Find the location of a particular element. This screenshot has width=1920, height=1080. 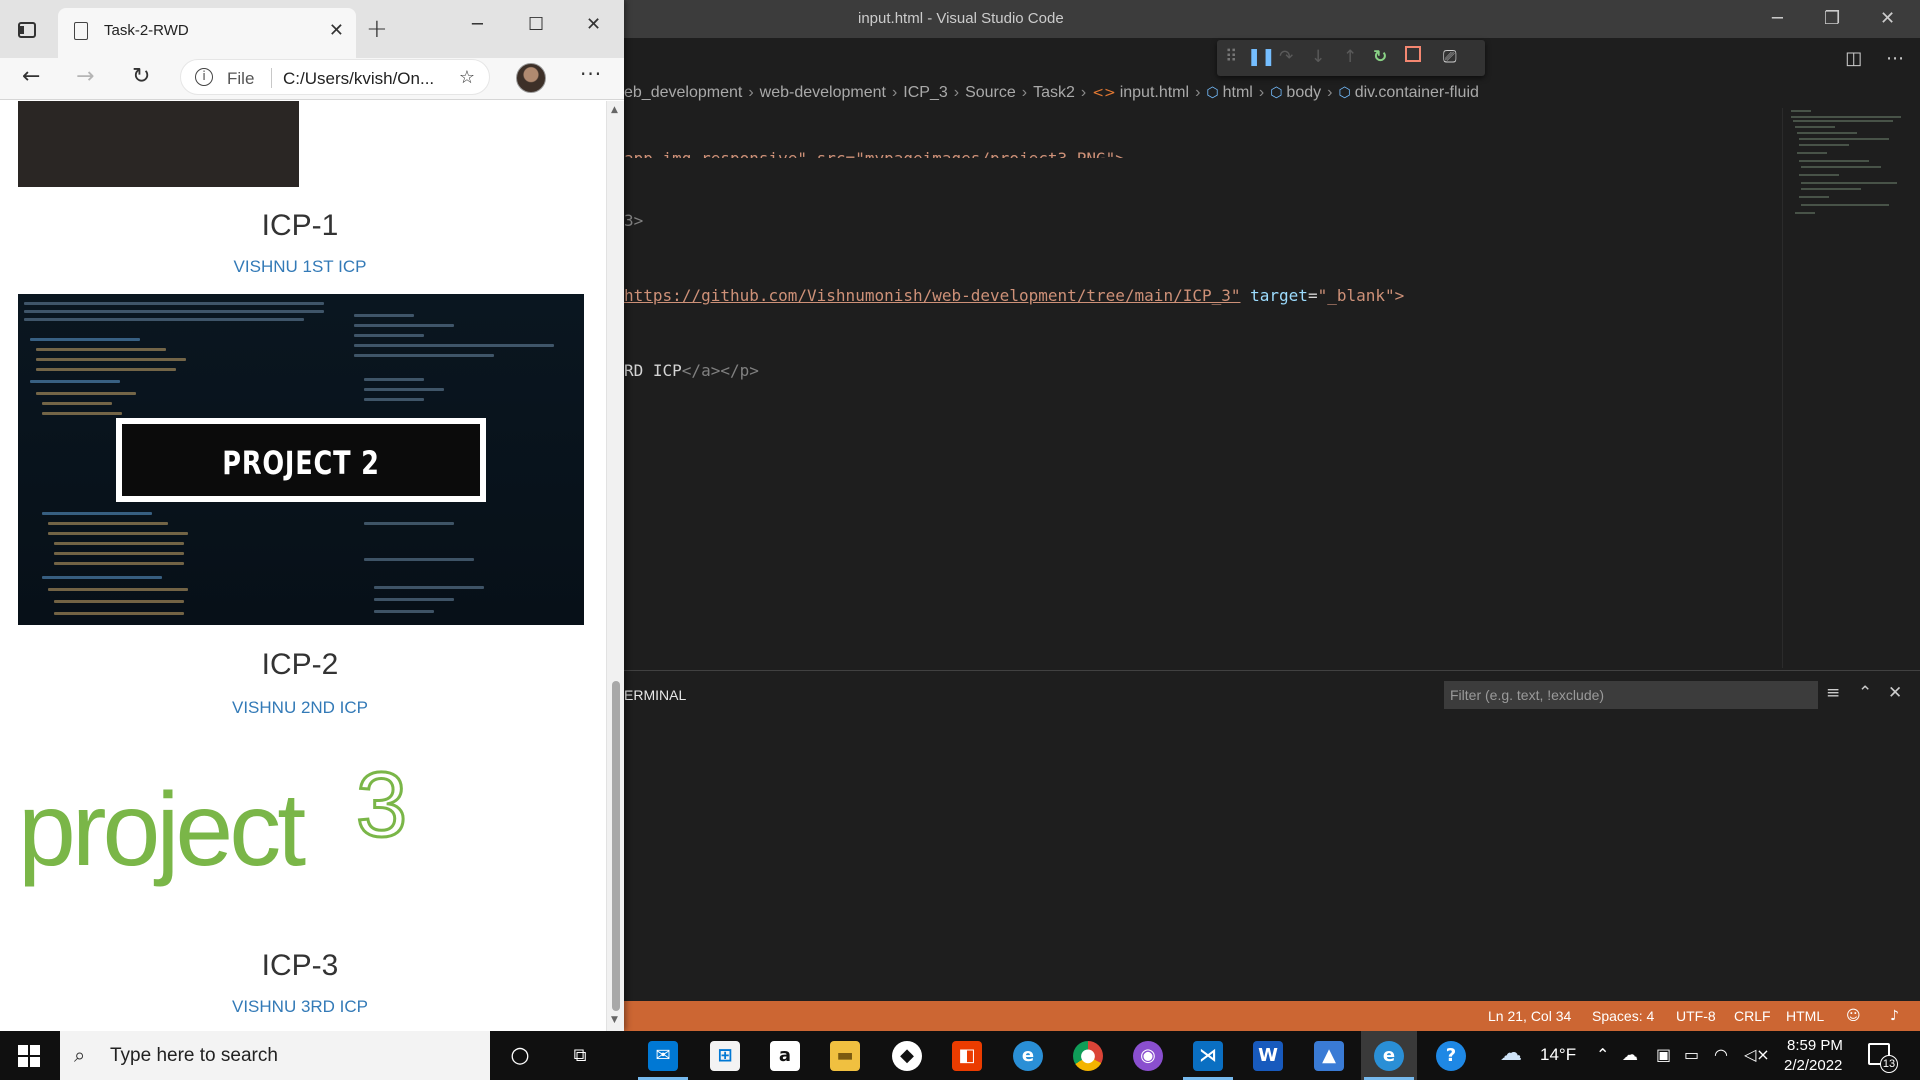

add-favorite-icon: ☆ is located at coordinates (467, 77).